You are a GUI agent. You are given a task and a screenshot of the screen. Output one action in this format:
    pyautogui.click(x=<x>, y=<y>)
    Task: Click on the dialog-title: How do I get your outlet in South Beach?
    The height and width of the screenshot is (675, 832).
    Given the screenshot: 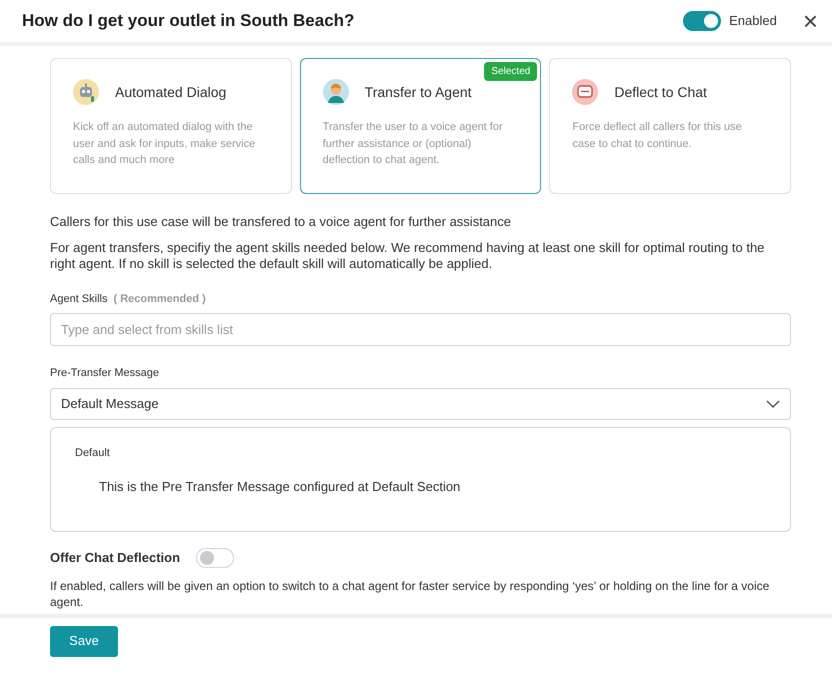 What is the action you would take?
    pyautogui.click(x=189, y=21)
    